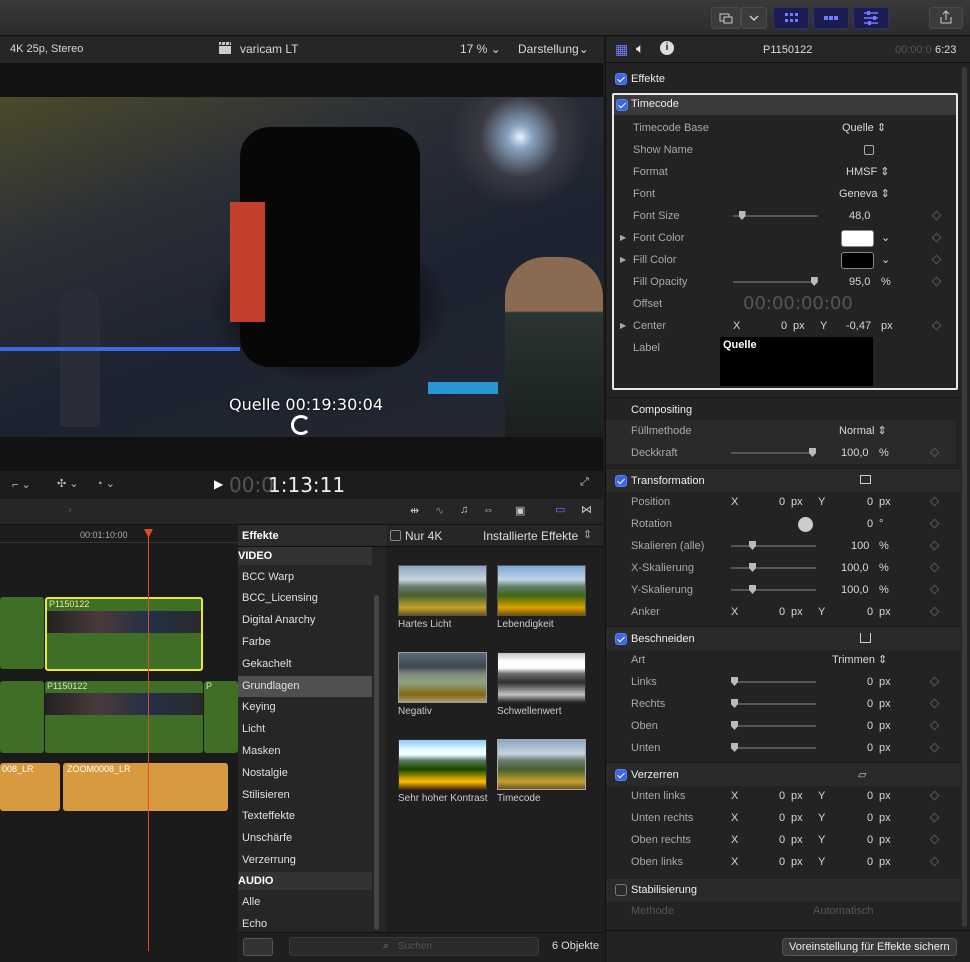  I want to click on search-input: ⌕ Suchen, so click(414, 946).